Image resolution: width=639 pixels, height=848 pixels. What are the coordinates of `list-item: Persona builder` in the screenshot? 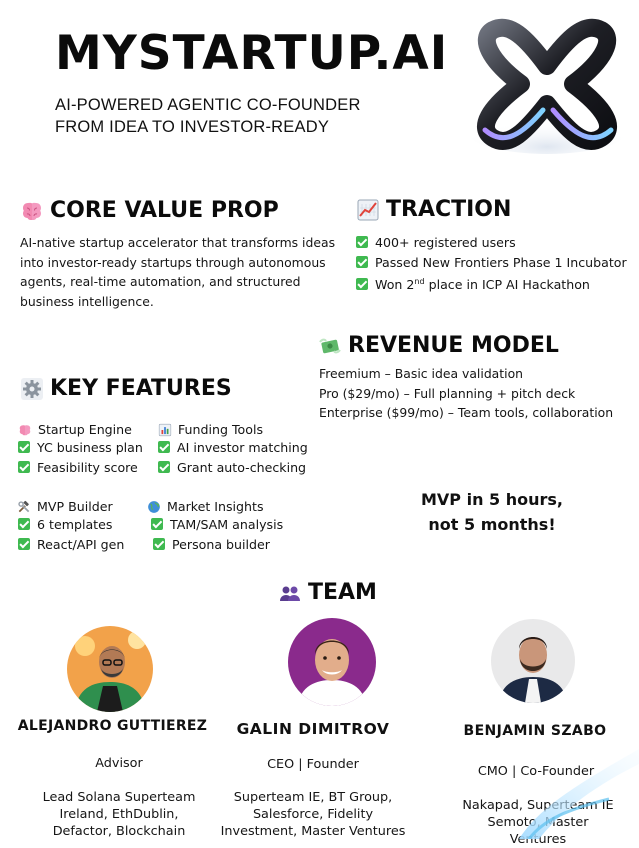 It's located at (218, 545).